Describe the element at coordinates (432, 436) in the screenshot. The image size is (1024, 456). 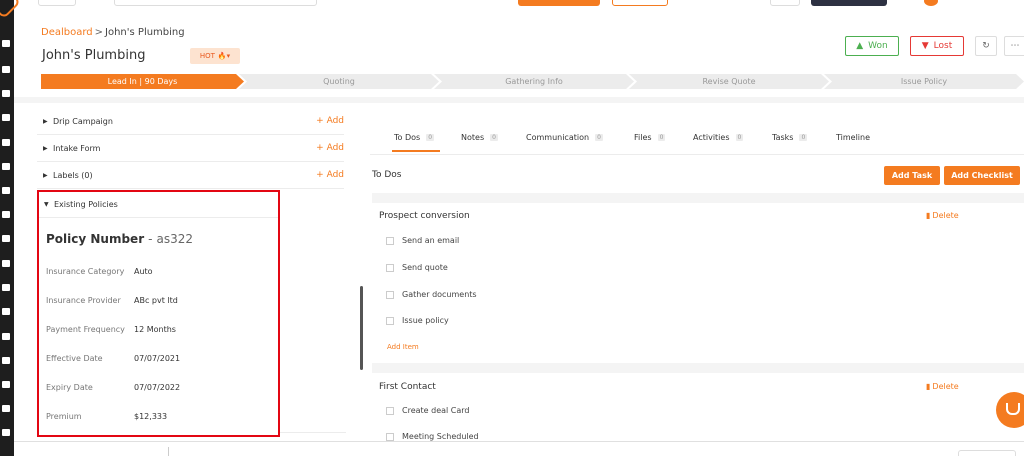
I see `checklist-item: Meeting Scheduled` at that location.